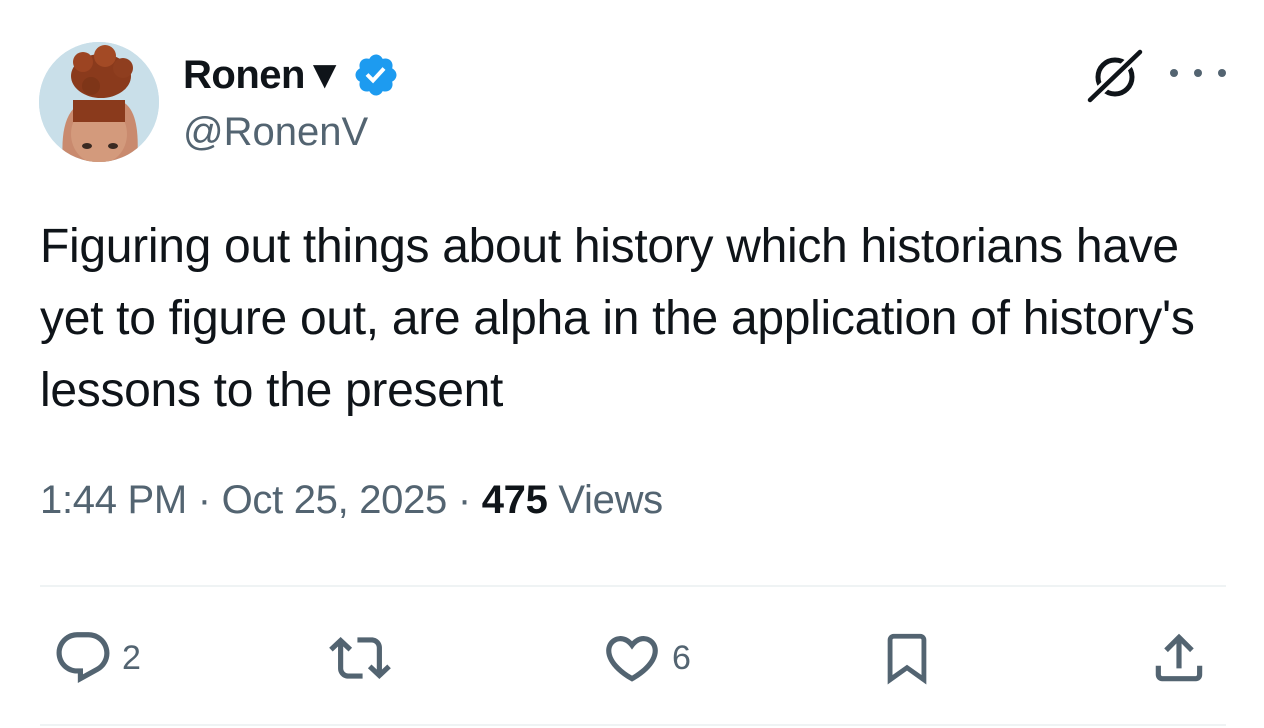 The image size is (1264, 728). What do you see at coordinates (514, 500) in the screenshot?
I see `views-count: 475` at bounding box center [514, 500].